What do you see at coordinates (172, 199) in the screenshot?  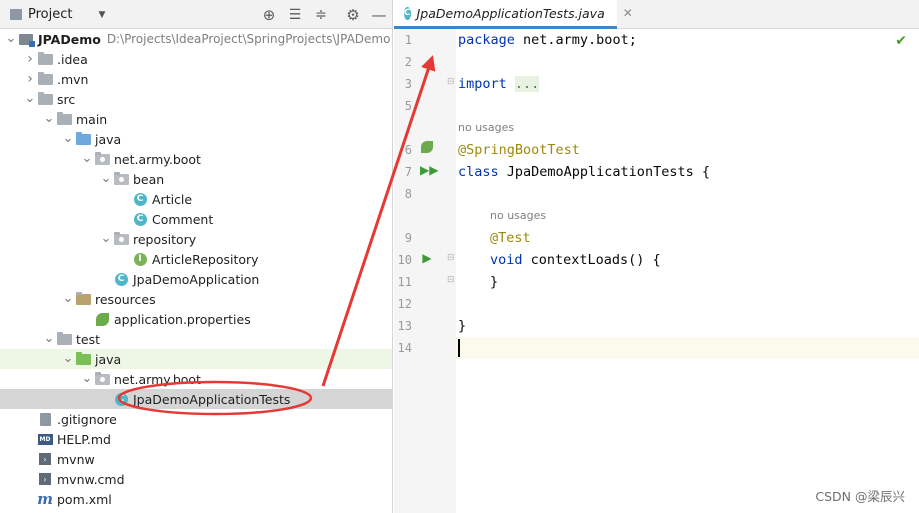 I see `tree-item-label: Article` at bounding box center [172, 199].